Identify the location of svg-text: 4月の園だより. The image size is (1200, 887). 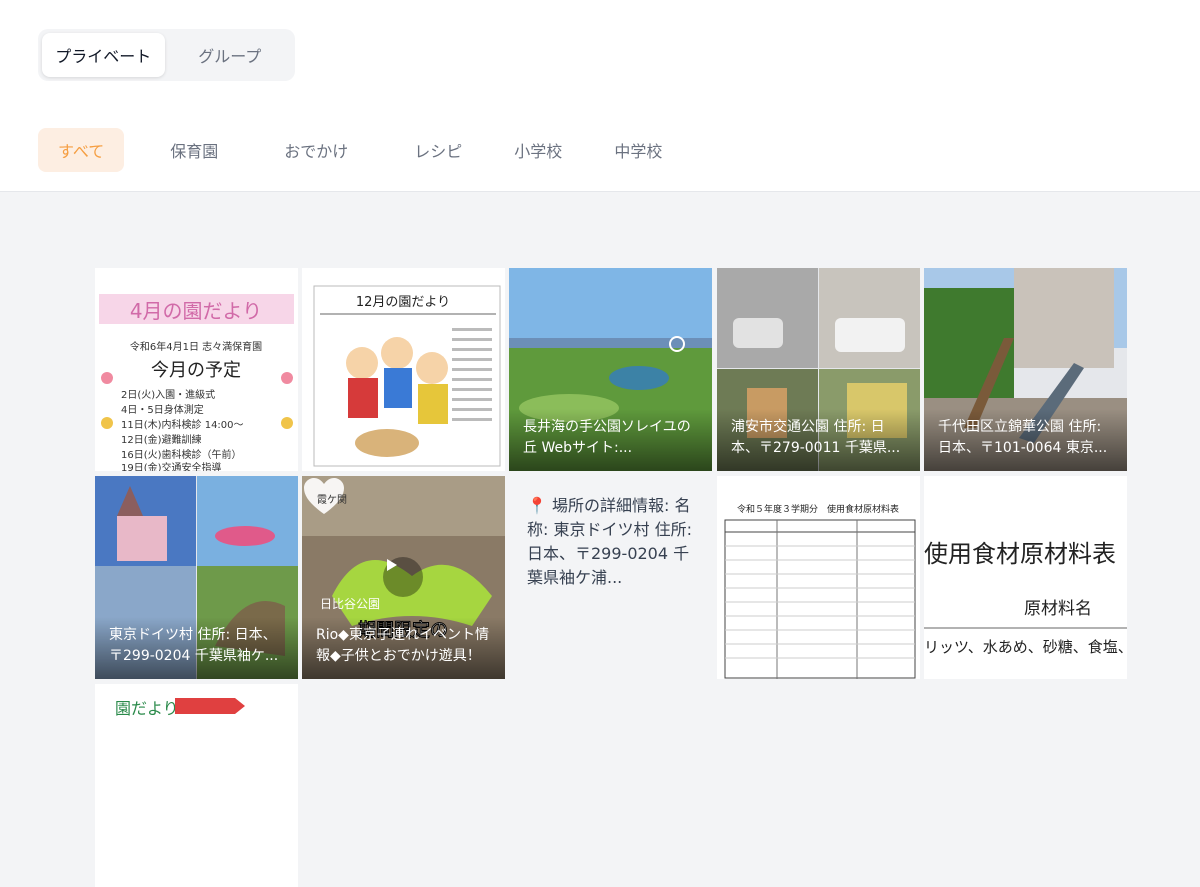
(196, 311).